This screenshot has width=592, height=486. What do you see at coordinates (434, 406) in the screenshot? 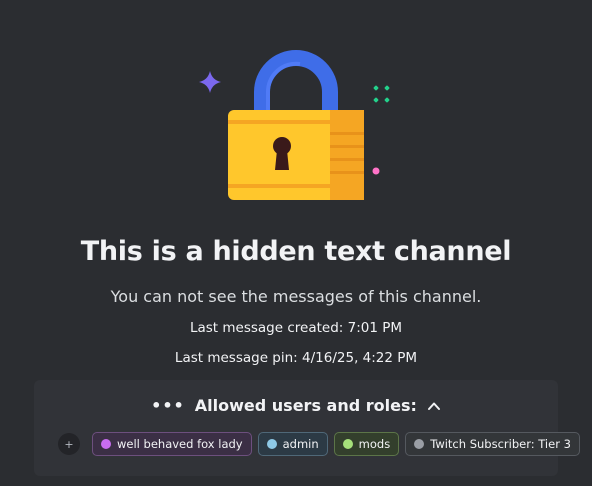
I see `chevron-up-icon` at bounding box center [434, 406].